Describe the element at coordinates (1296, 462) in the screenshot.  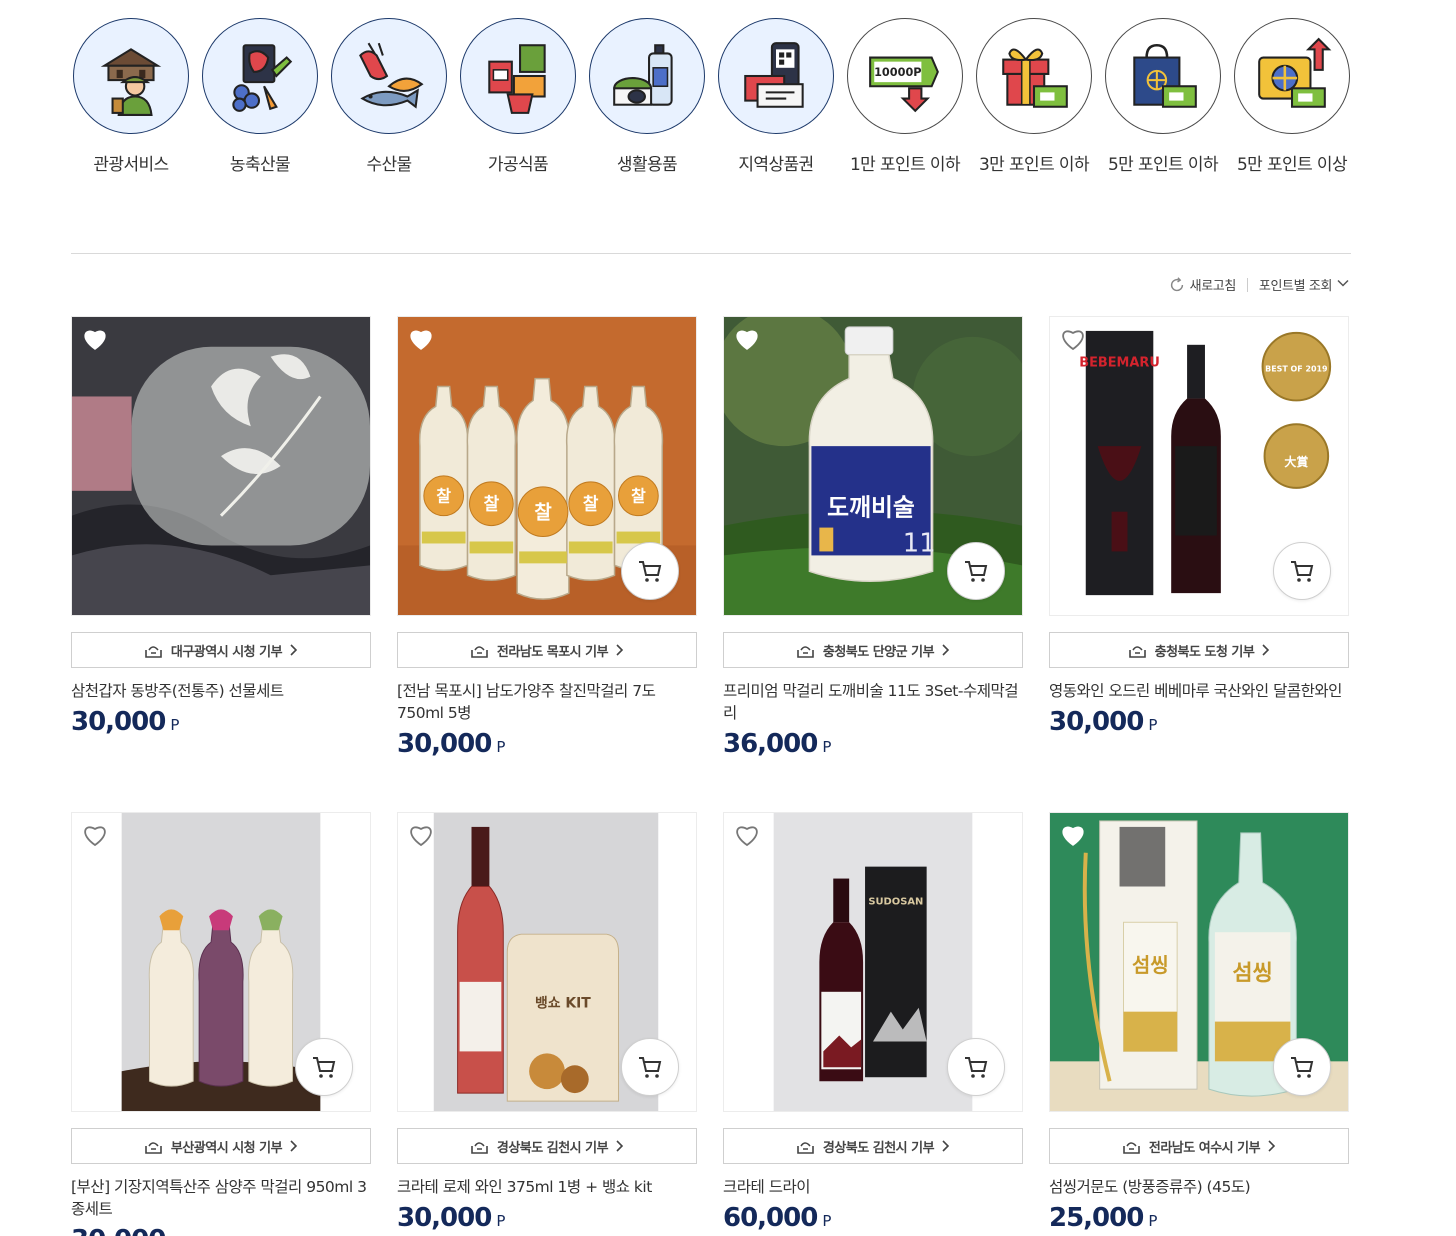
I see `svg-text: 大賞` at that location.